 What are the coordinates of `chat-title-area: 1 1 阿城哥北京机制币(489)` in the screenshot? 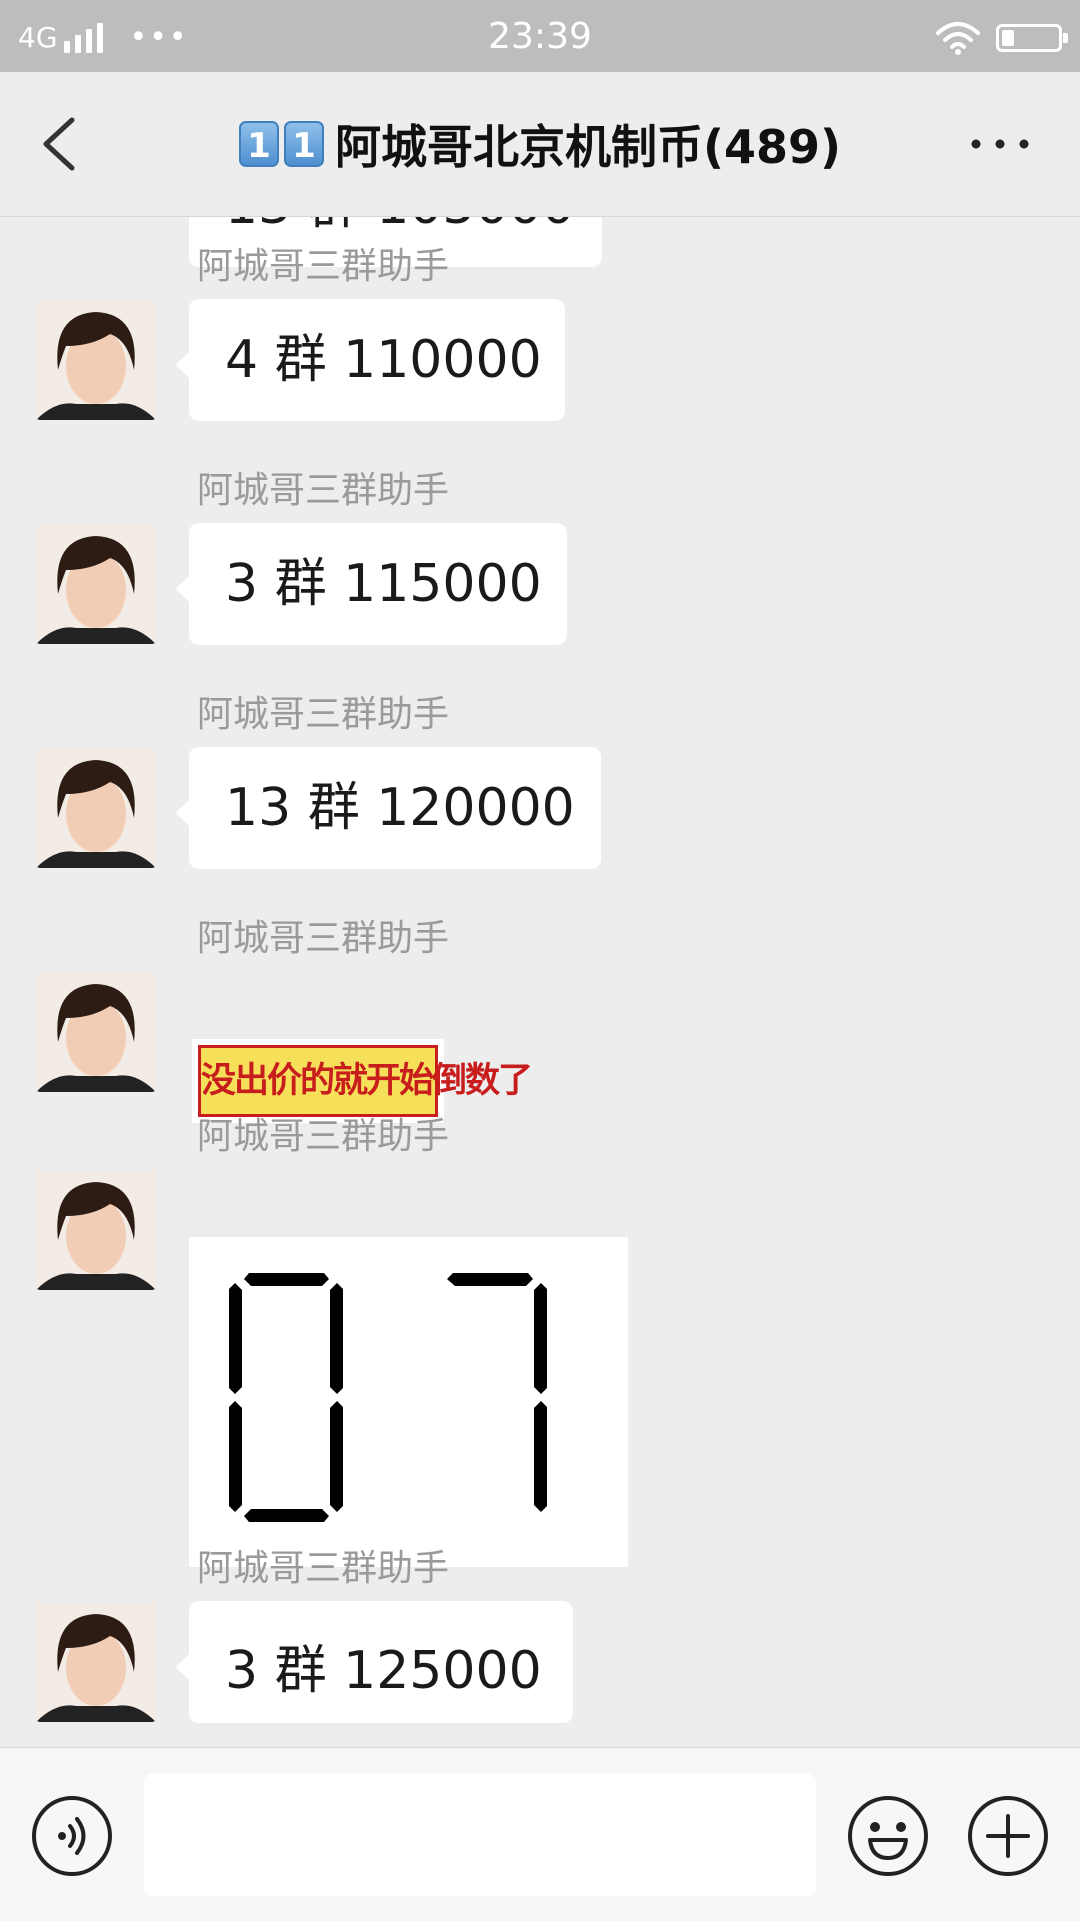 It's located at (540, 144).